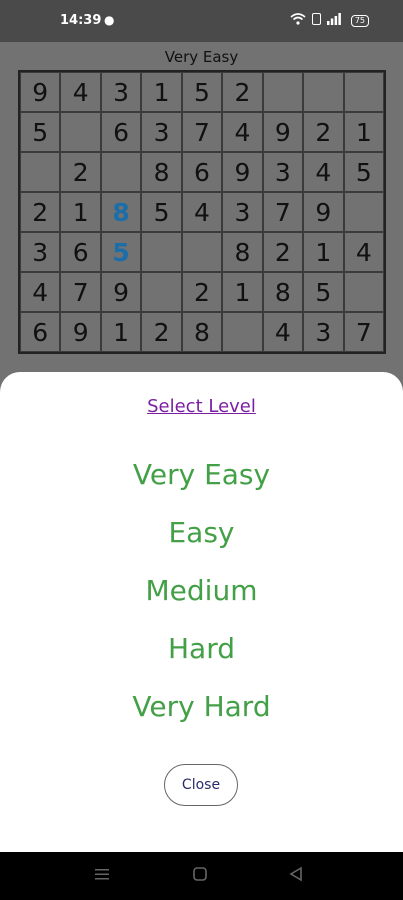 The image size is (403, 900). What do you see at coordinates (201, 57) in the screenshot?
I see `level-title: Very Easy` at bounding box center [201, 57].